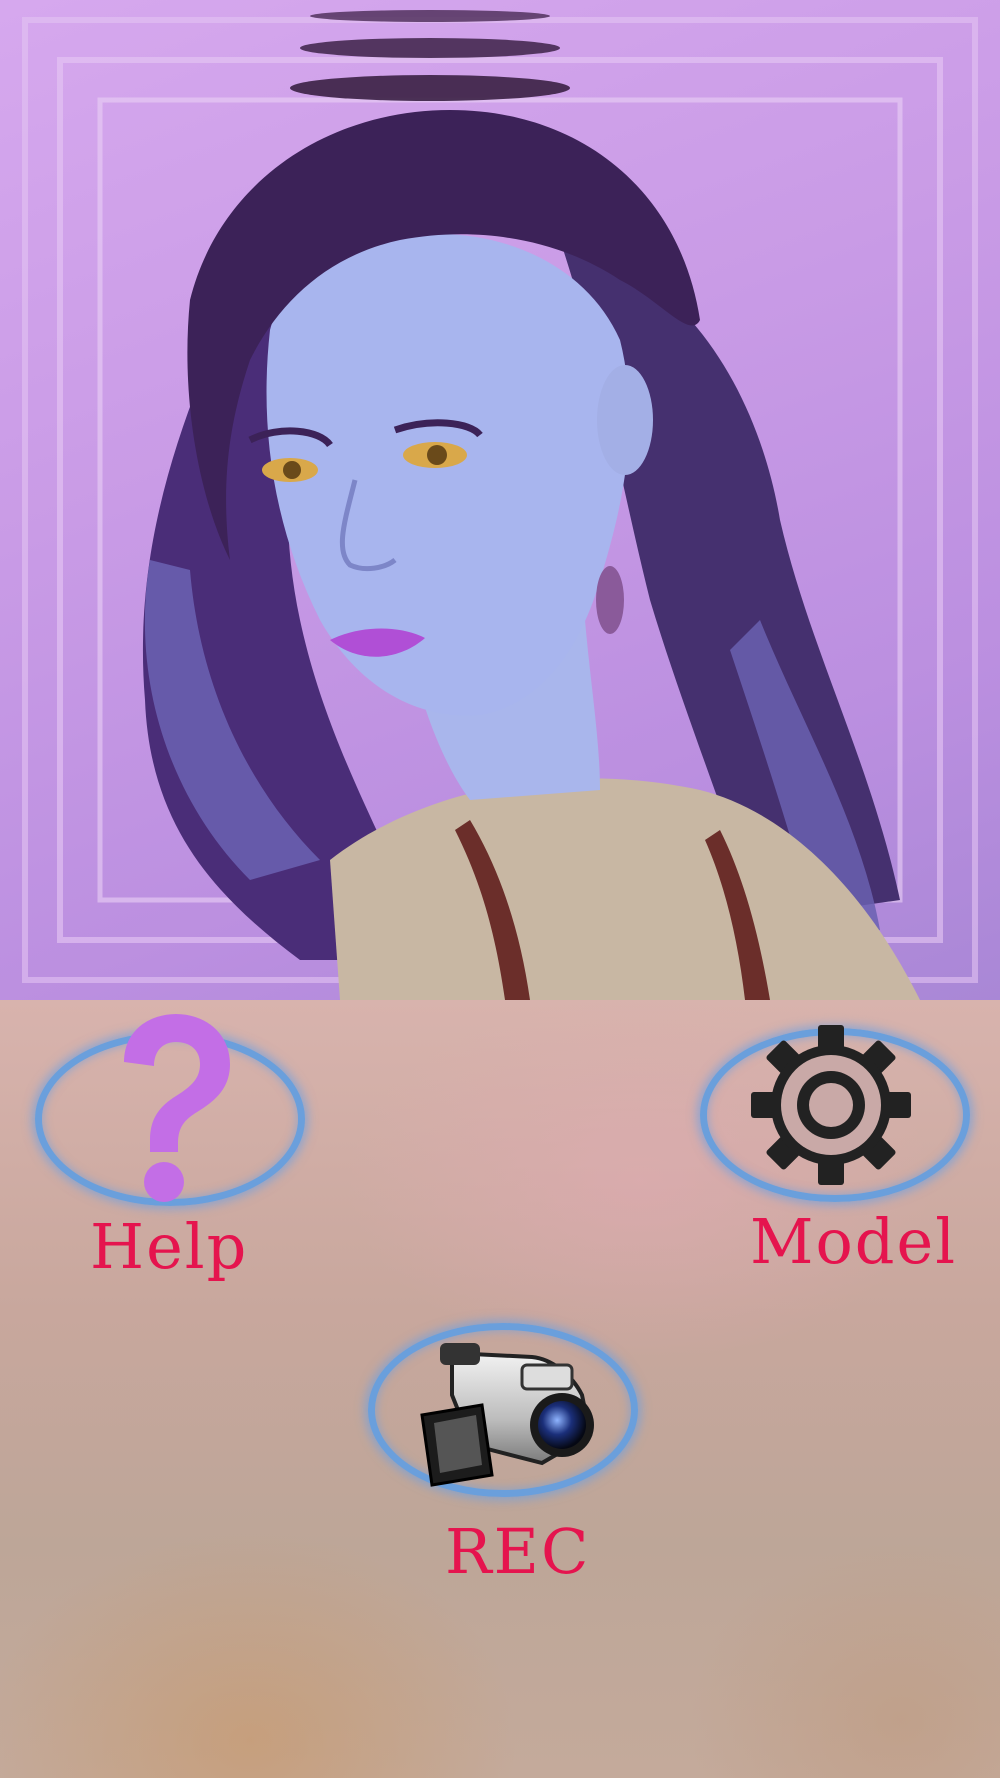 The width and height of the screenshot is (1000, 1778). What do you see at coordinates (831, 1105) in the screenshot?
I see `gear-icon` at bounding box center [831, 1105].